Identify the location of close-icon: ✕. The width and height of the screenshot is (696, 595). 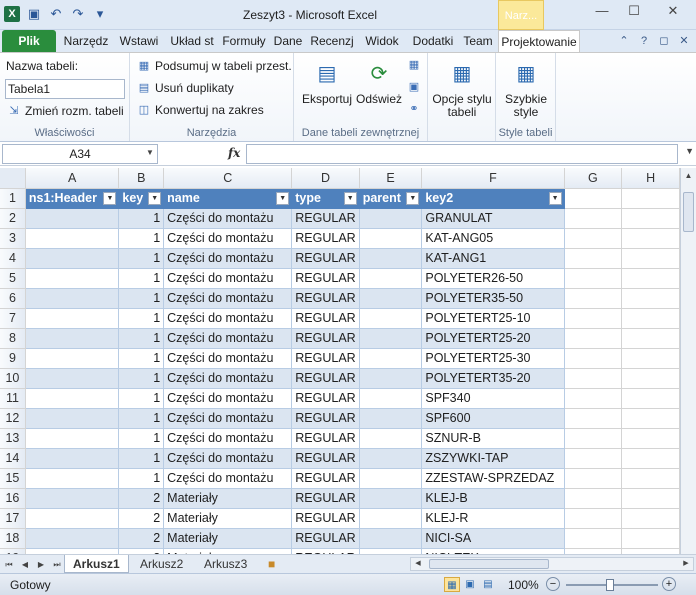
(673, 11).